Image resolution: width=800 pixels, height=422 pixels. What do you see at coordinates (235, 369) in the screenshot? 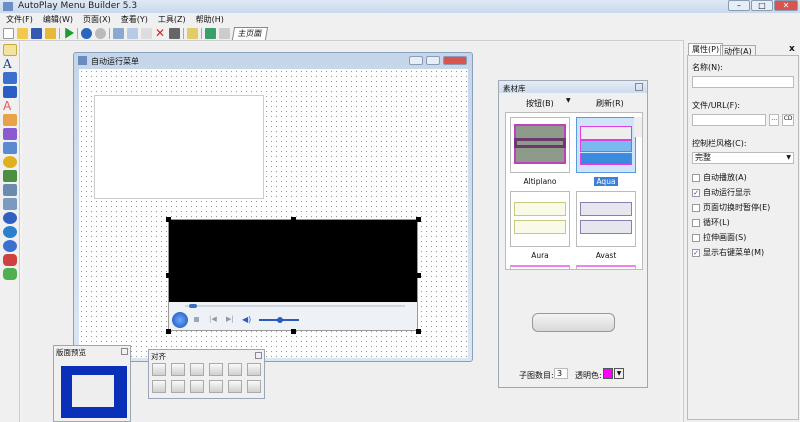
I see `align-middle-icon` at bounding box center [235, 369].